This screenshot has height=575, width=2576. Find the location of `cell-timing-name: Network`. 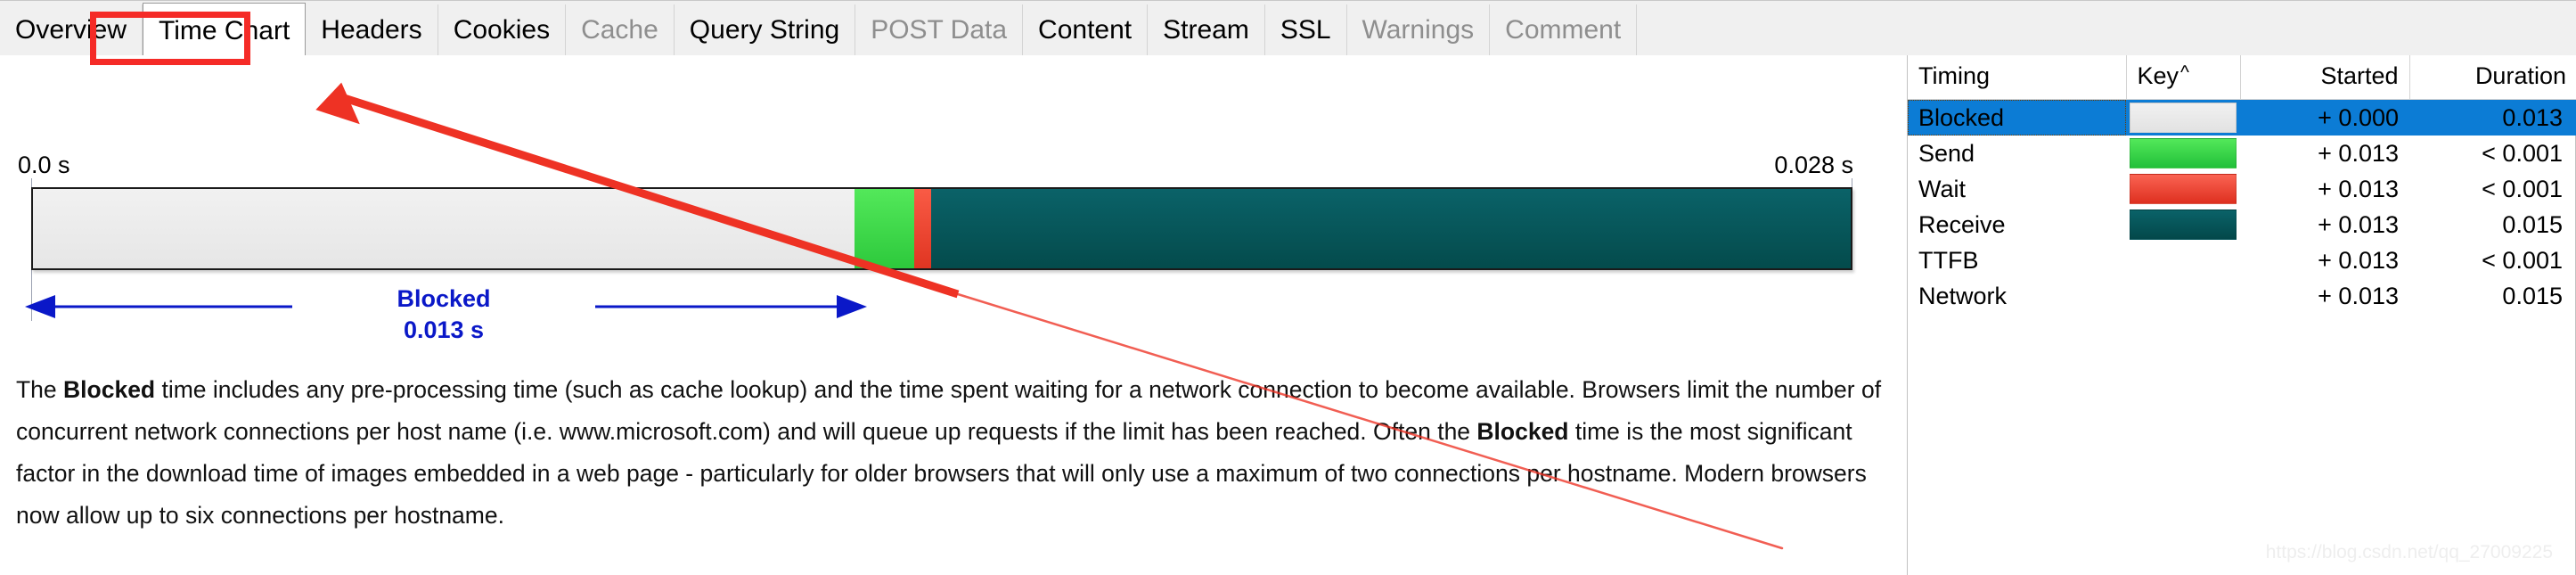

cell-timing-name: Network is located at coordinates (1963, 295).